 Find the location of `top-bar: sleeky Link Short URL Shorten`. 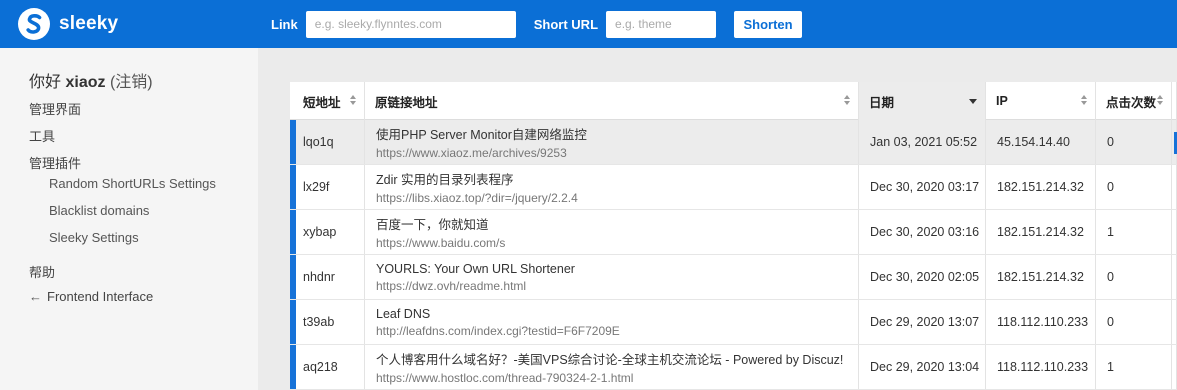

top-bar: sleeky Link Short URL Shorten is located at coordinates (588, 24).